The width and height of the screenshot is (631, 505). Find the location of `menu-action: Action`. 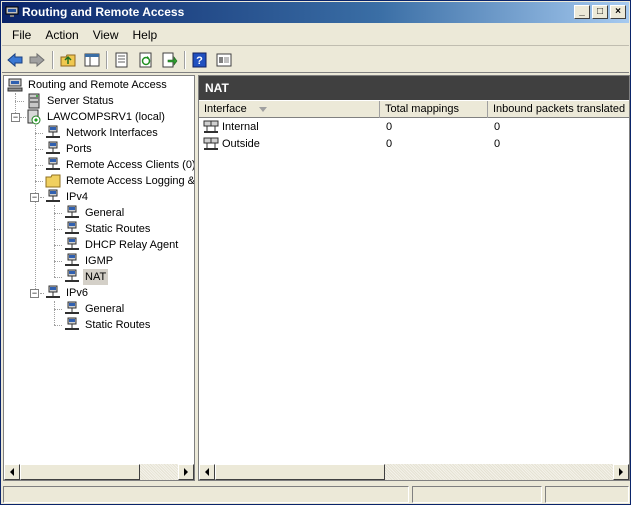

menu-action: Action is located at coordinates (61, 34).